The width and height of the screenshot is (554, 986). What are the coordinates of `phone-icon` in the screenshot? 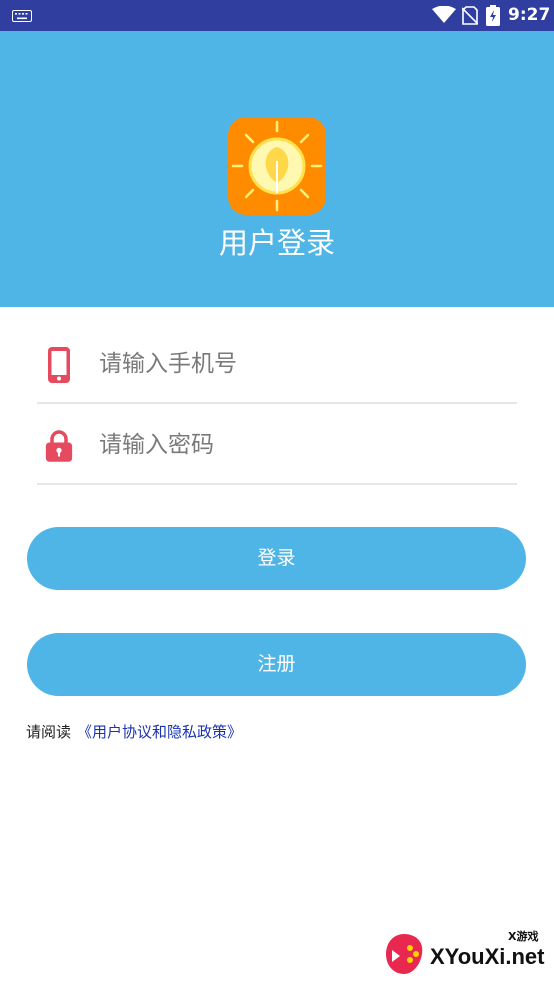 It's located at (59, 365).